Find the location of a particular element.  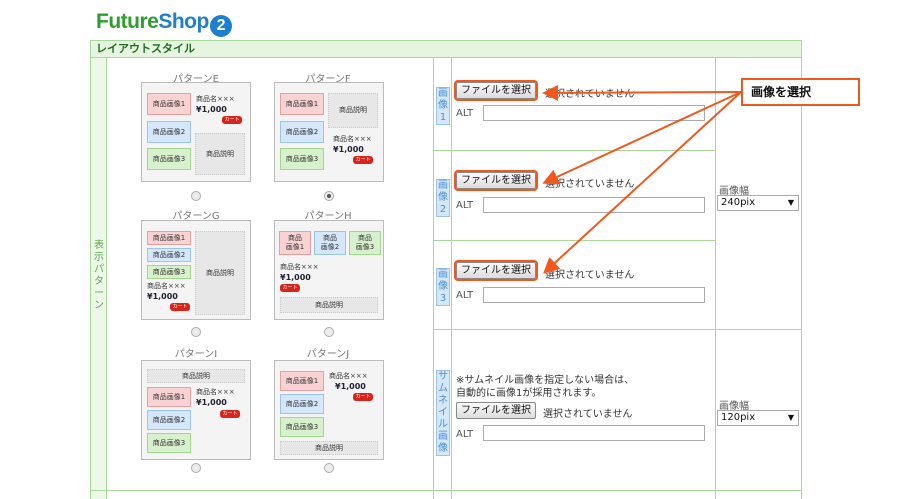

image-1-file-status: 選択されていません is located at coordinates (590, 94).